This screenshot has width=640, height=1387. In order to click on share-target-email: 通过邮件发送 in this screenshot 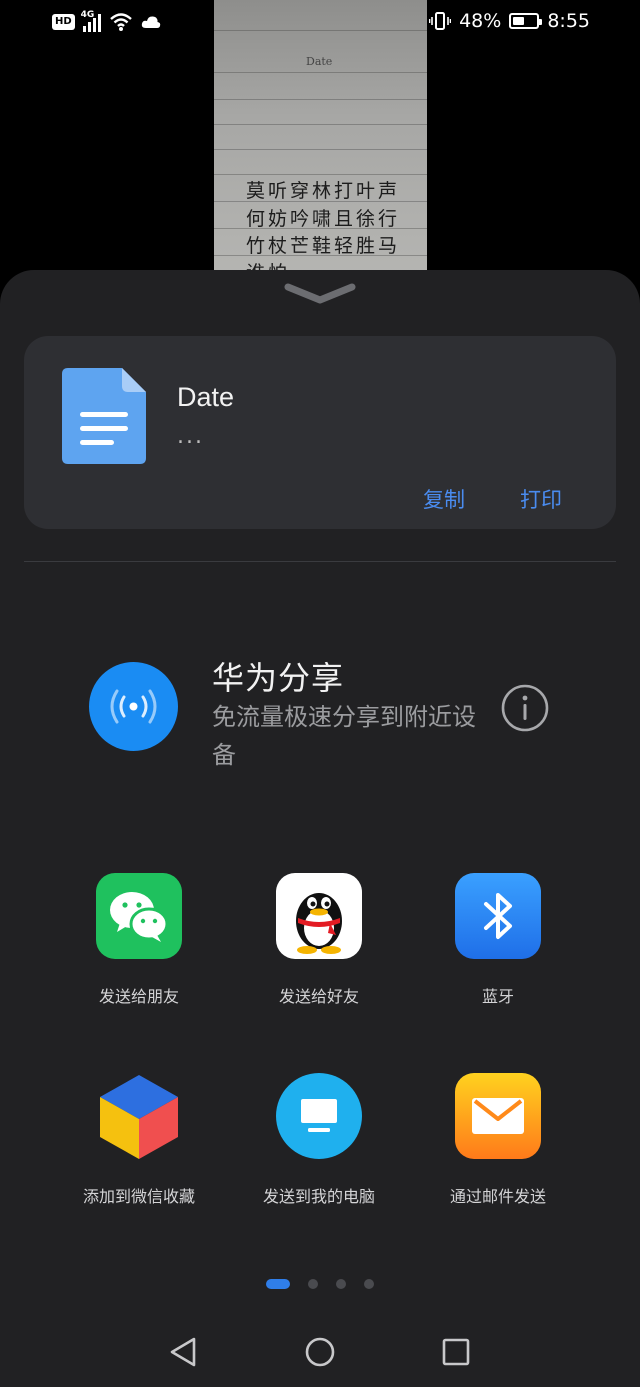, I will do `click(498, 1140)`.